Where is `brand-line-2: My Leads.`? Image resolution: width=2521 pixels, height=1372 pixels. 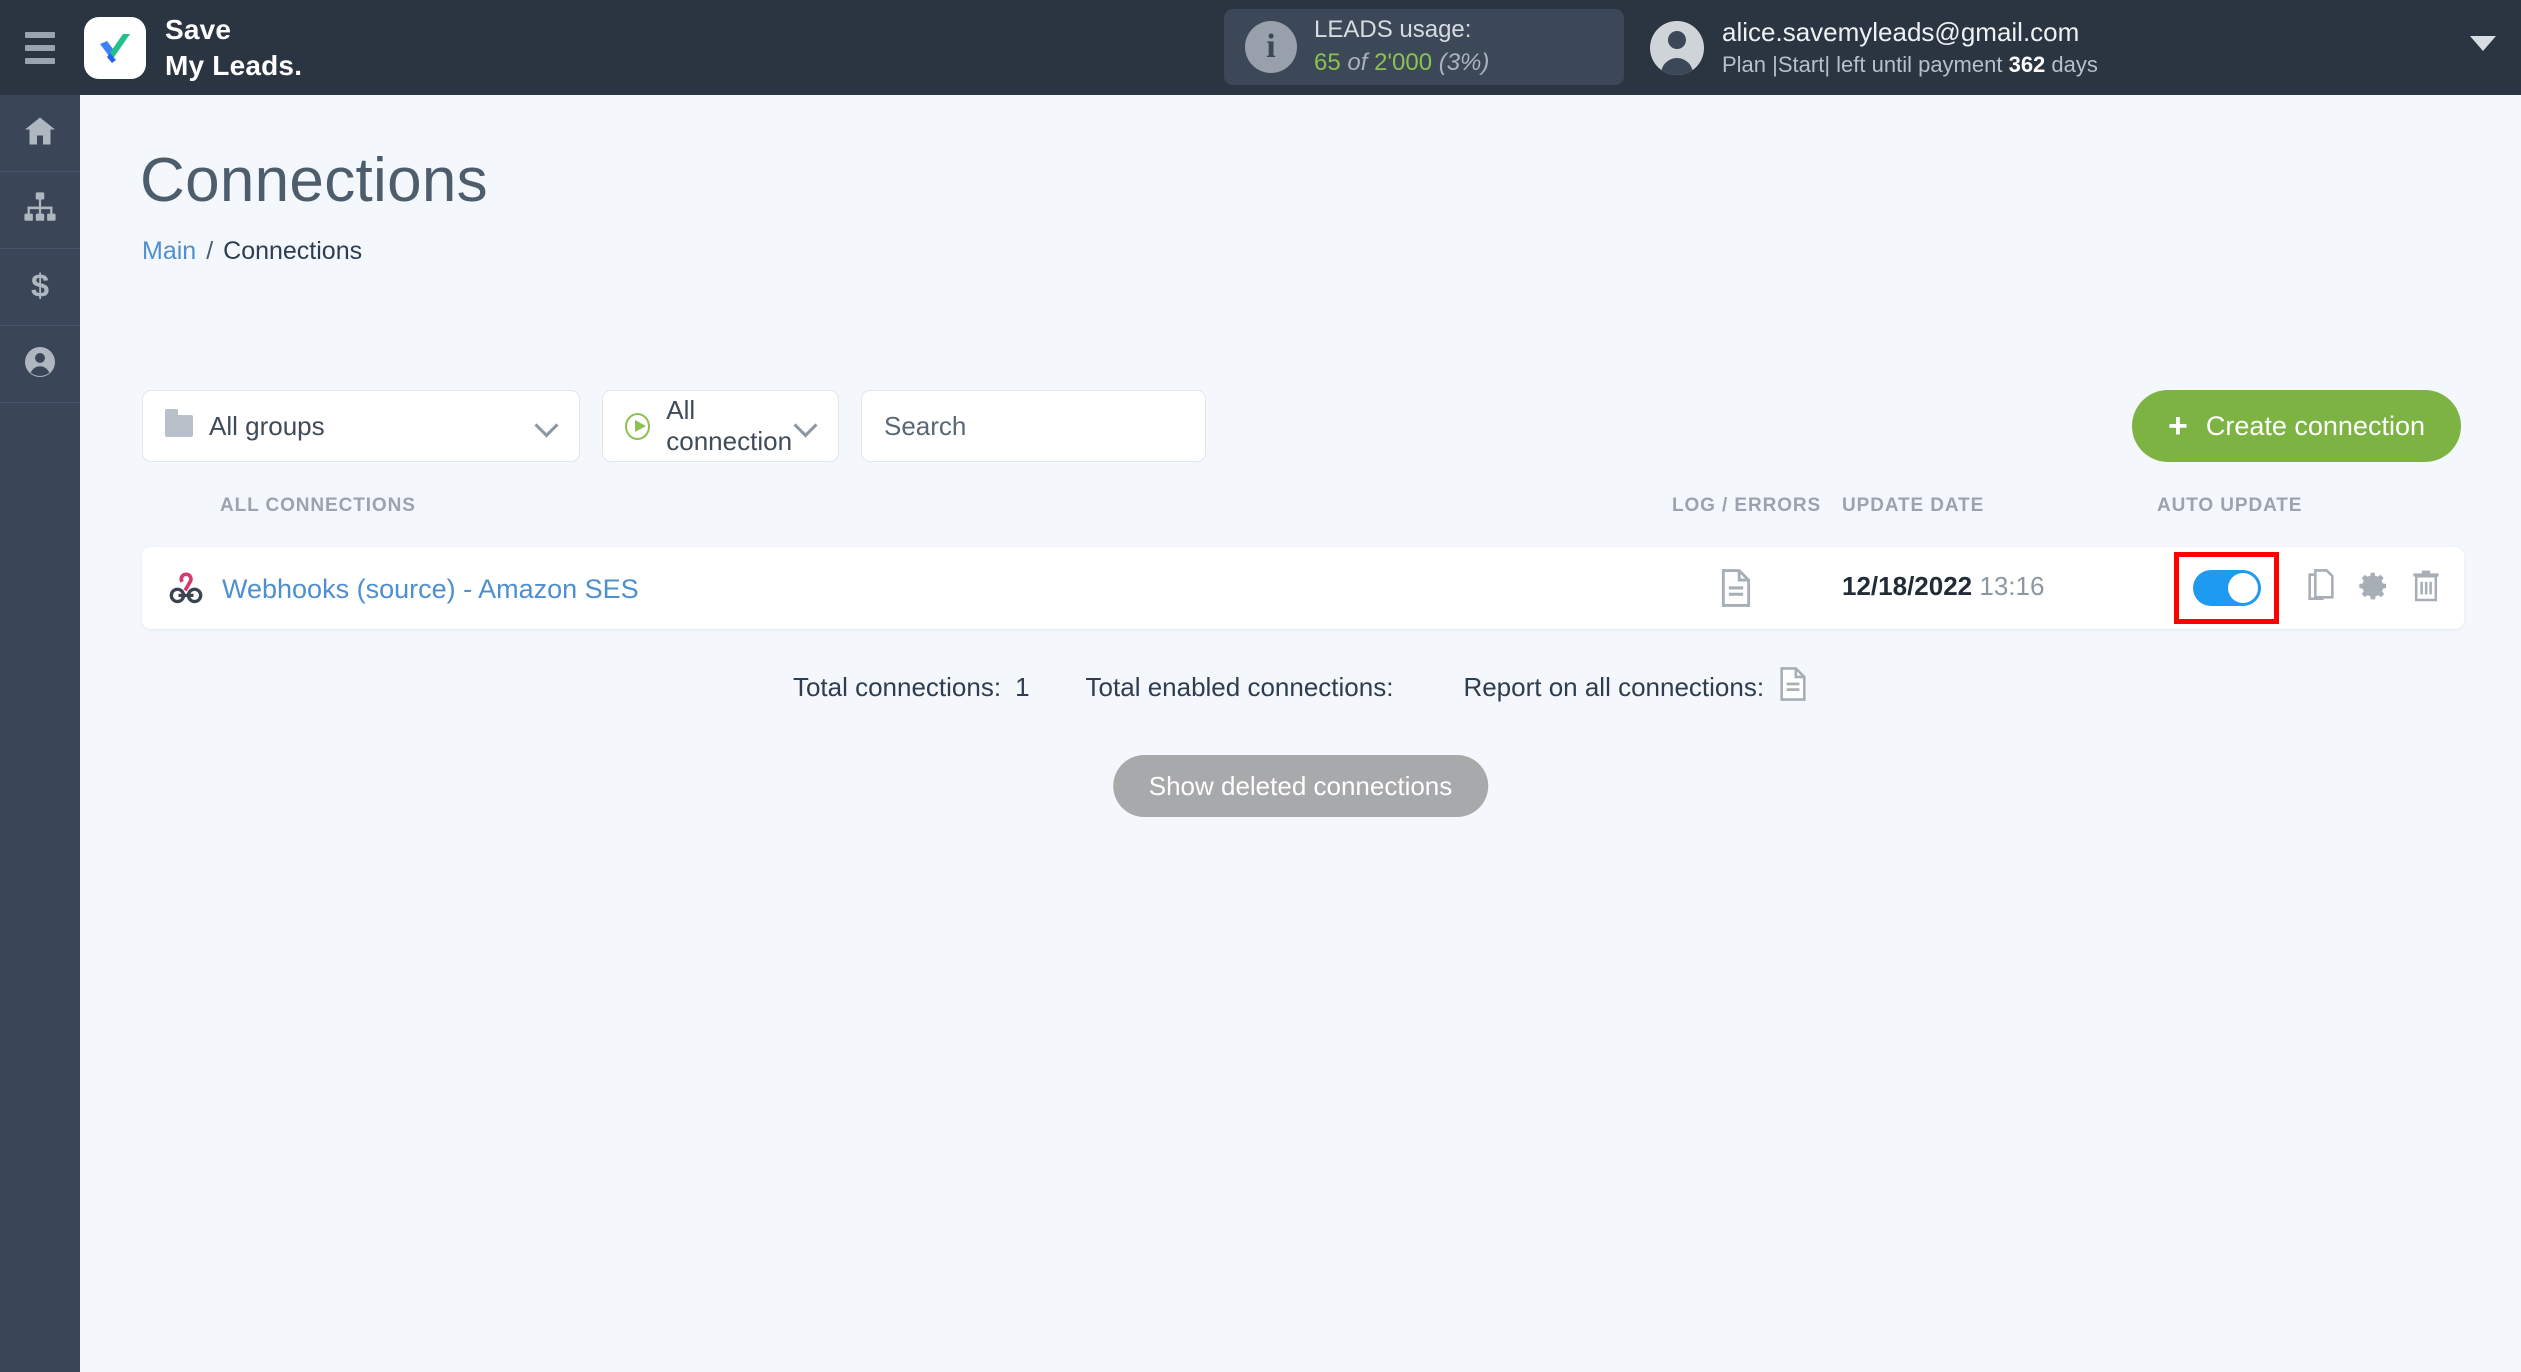
brand-line-2: My Leads. is located at coordinates (234, 65).